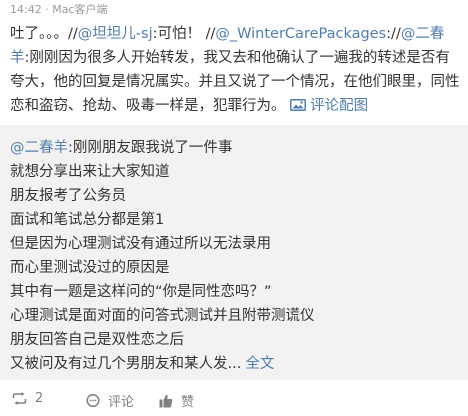 This screenshot has width=468, height=416. What do you see at coordinates (26, 9) in the screenshot?
I see `post-time: 14:42` at bounding box center [26, 9].